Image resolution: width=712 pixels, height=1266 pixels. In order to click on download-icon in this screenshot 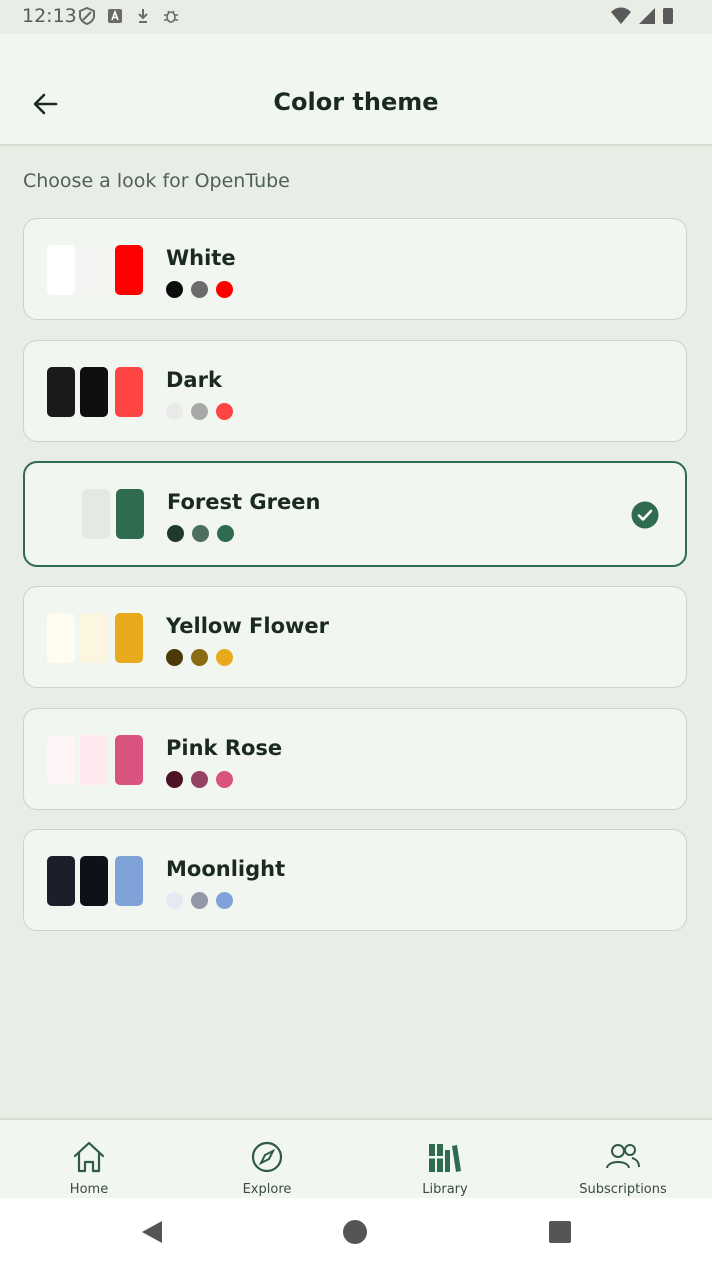, I will do `click(143, 16)`.